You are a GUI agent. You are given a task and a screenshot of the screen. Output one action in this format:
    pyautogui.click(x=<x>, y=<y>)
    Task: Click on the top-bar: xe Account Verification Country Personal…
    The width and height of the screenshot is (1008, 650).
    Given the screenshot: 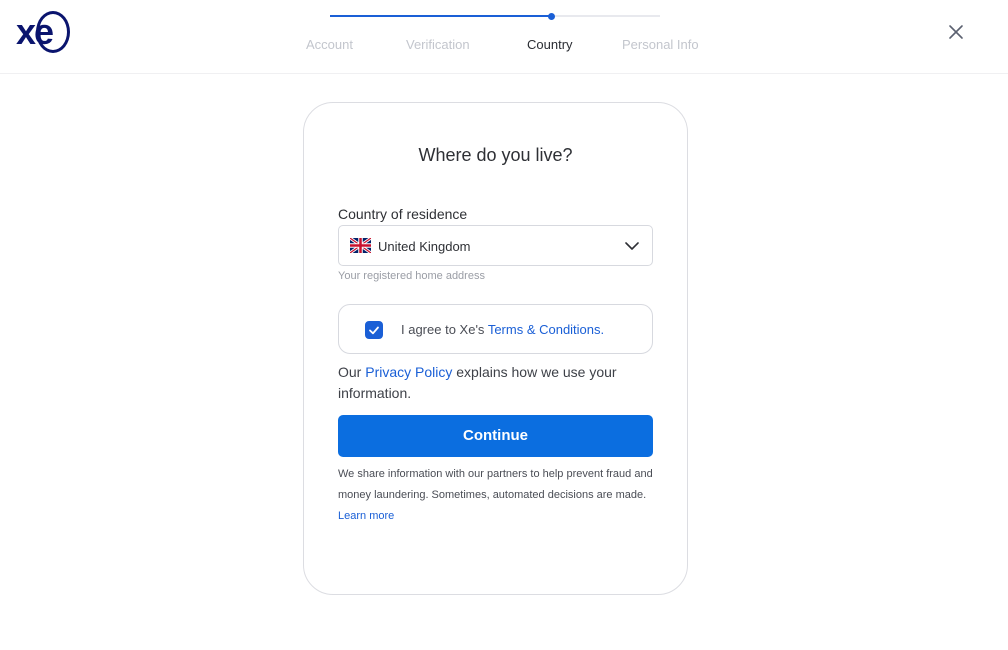 What is the action you would take?
    pyautogui.click(x=504, y=37)
    